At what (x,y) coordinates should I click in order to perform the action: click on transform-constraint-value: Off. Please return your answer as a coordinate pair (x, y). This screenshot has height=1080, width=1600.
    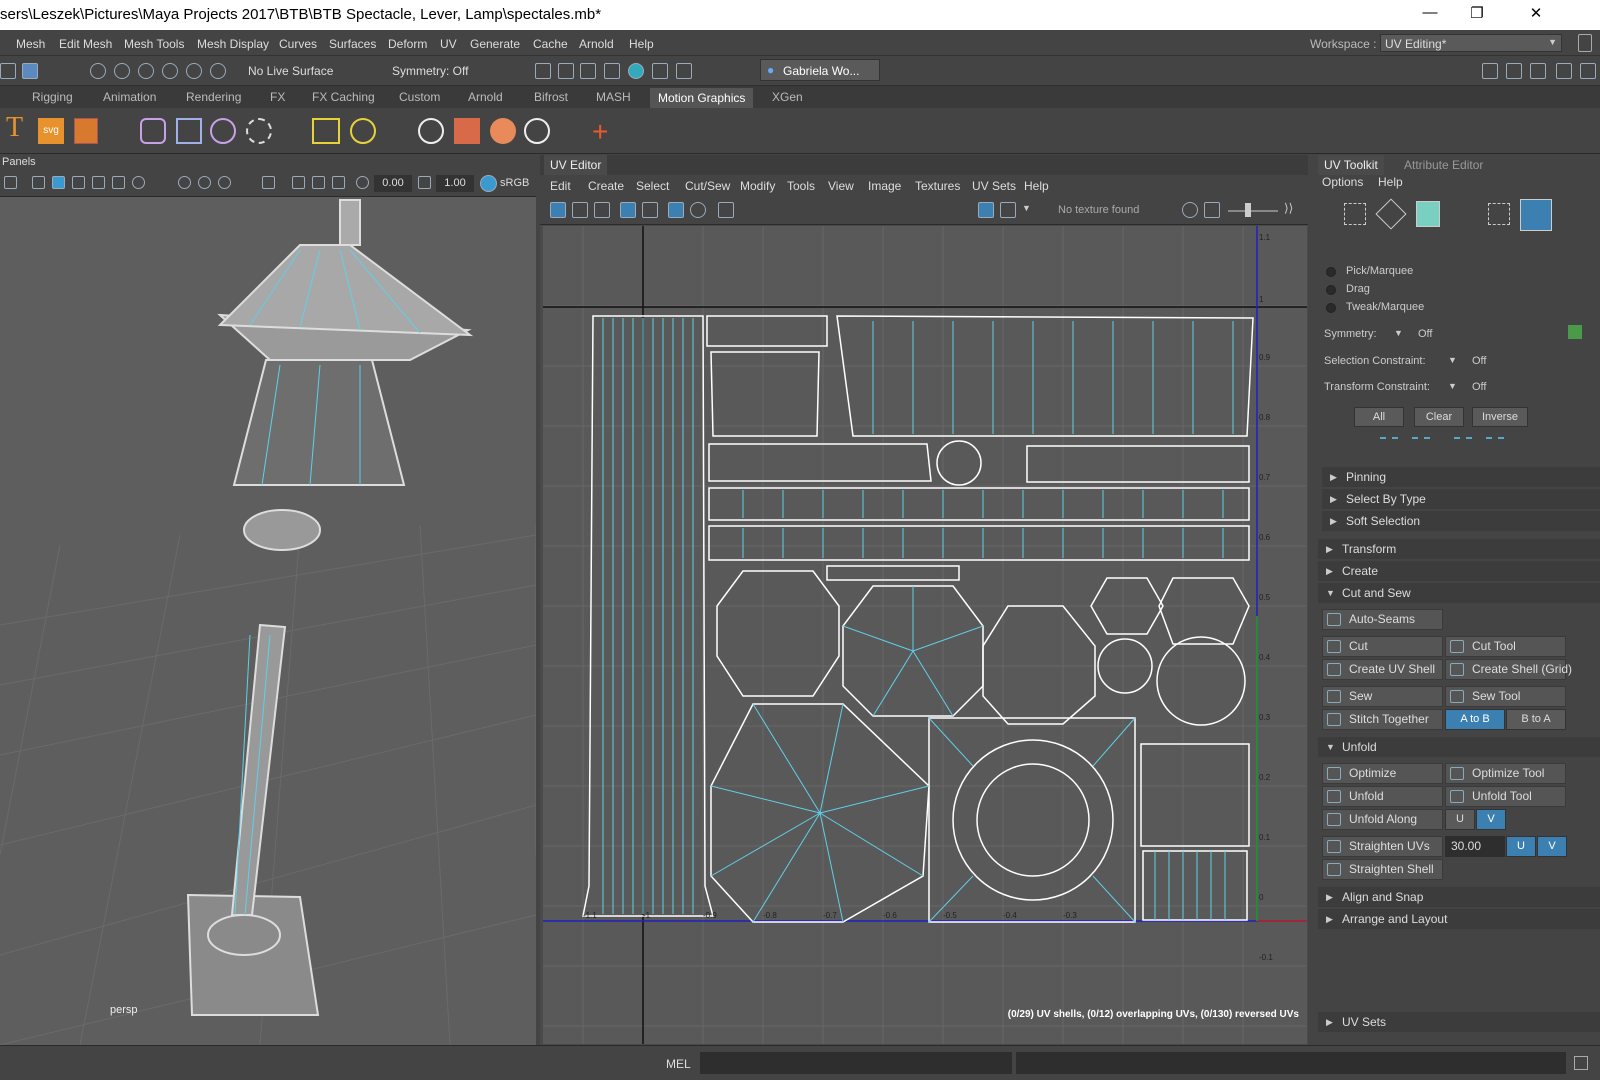
    Looking at the image, I should click on (1479, 387).